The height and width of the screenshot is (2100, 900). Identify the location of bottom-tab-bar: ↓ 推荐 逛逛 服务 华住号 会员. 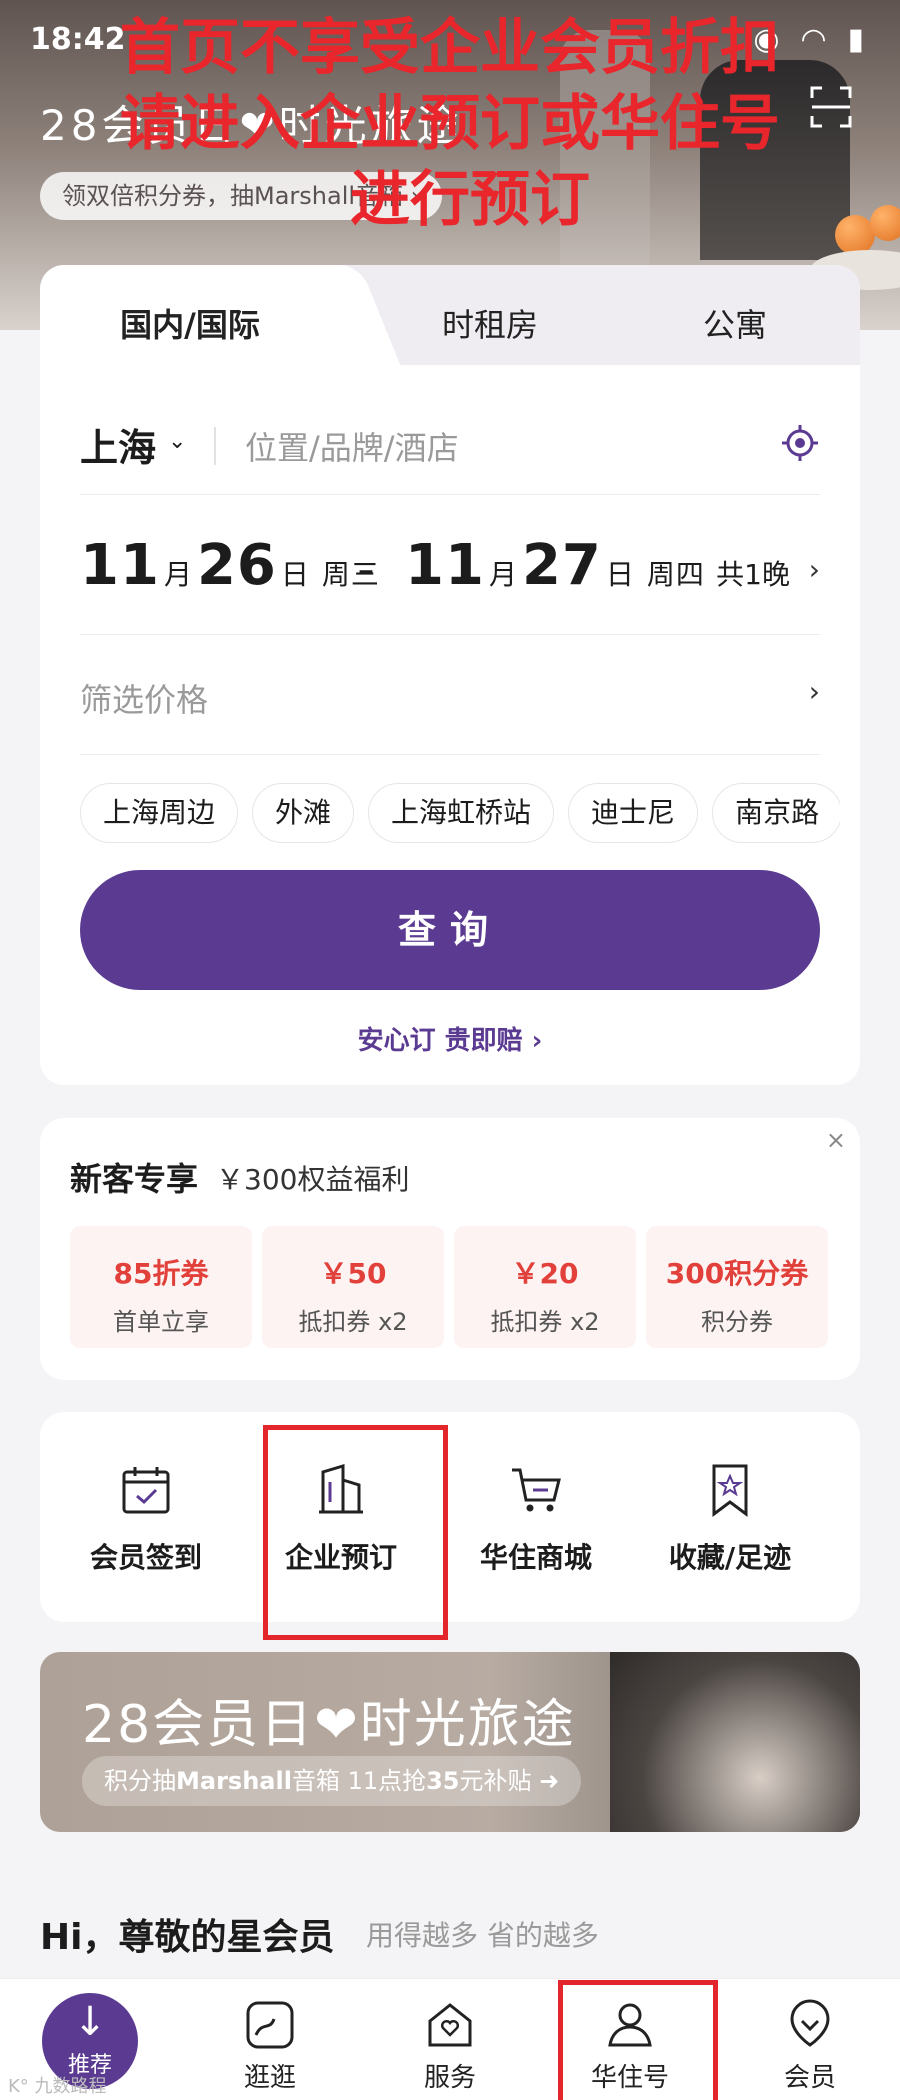
(450, 2039).